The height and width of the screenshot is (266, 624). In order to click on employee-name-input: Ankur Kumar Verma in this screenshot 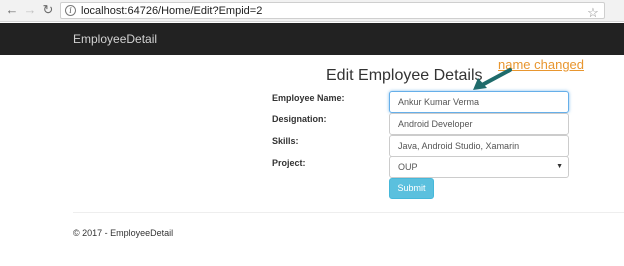, I will do `click(479, 102)`.